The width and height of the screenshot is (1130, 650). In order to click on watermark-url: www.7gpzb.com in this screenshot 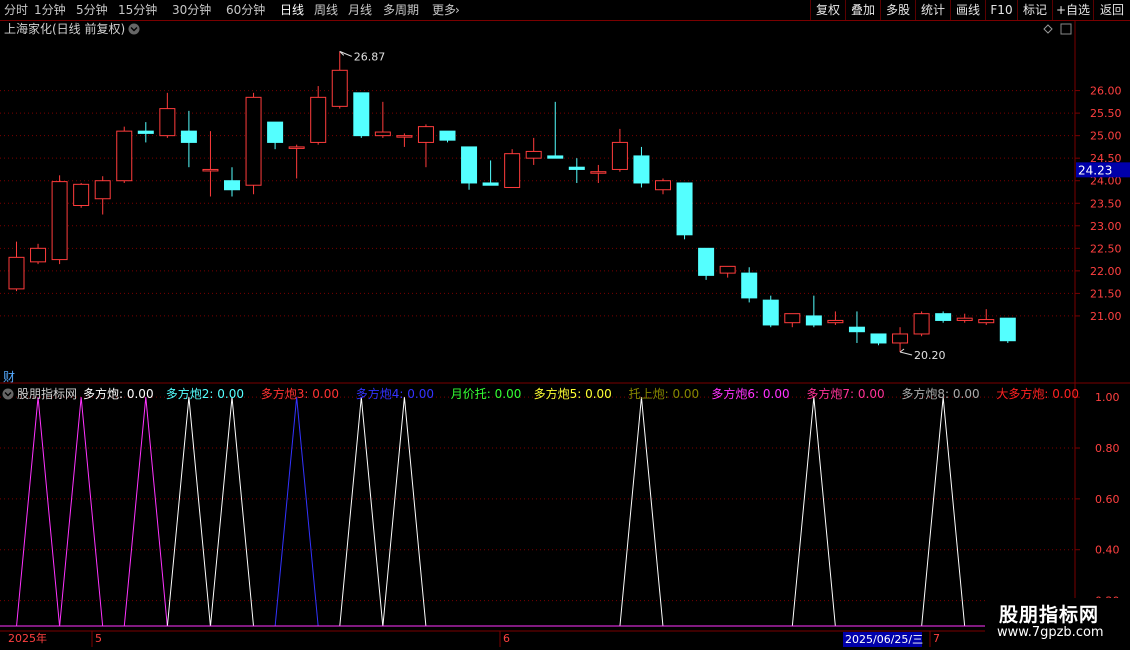, I will do `click(1050, 632)`.